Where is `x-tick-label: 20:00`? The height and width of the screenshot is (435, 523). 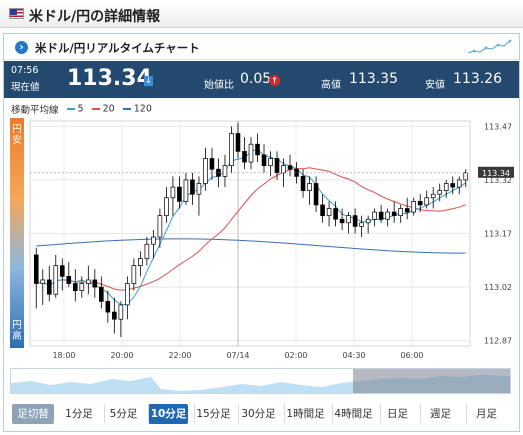 x-tick-label: 20:00 is located at coordinates (121, 355).